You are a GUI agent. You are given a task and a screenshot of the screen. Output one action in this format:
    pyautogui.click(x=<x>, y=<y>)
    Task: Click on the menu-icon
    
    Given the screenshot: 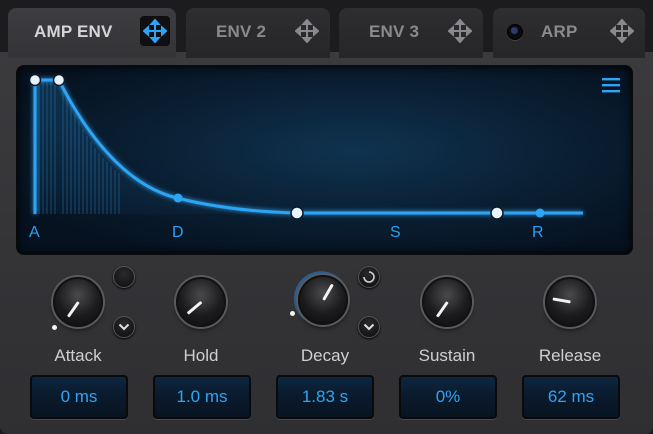 What is the action you would take?
    pyautogui.click(x=611, y=85)
    